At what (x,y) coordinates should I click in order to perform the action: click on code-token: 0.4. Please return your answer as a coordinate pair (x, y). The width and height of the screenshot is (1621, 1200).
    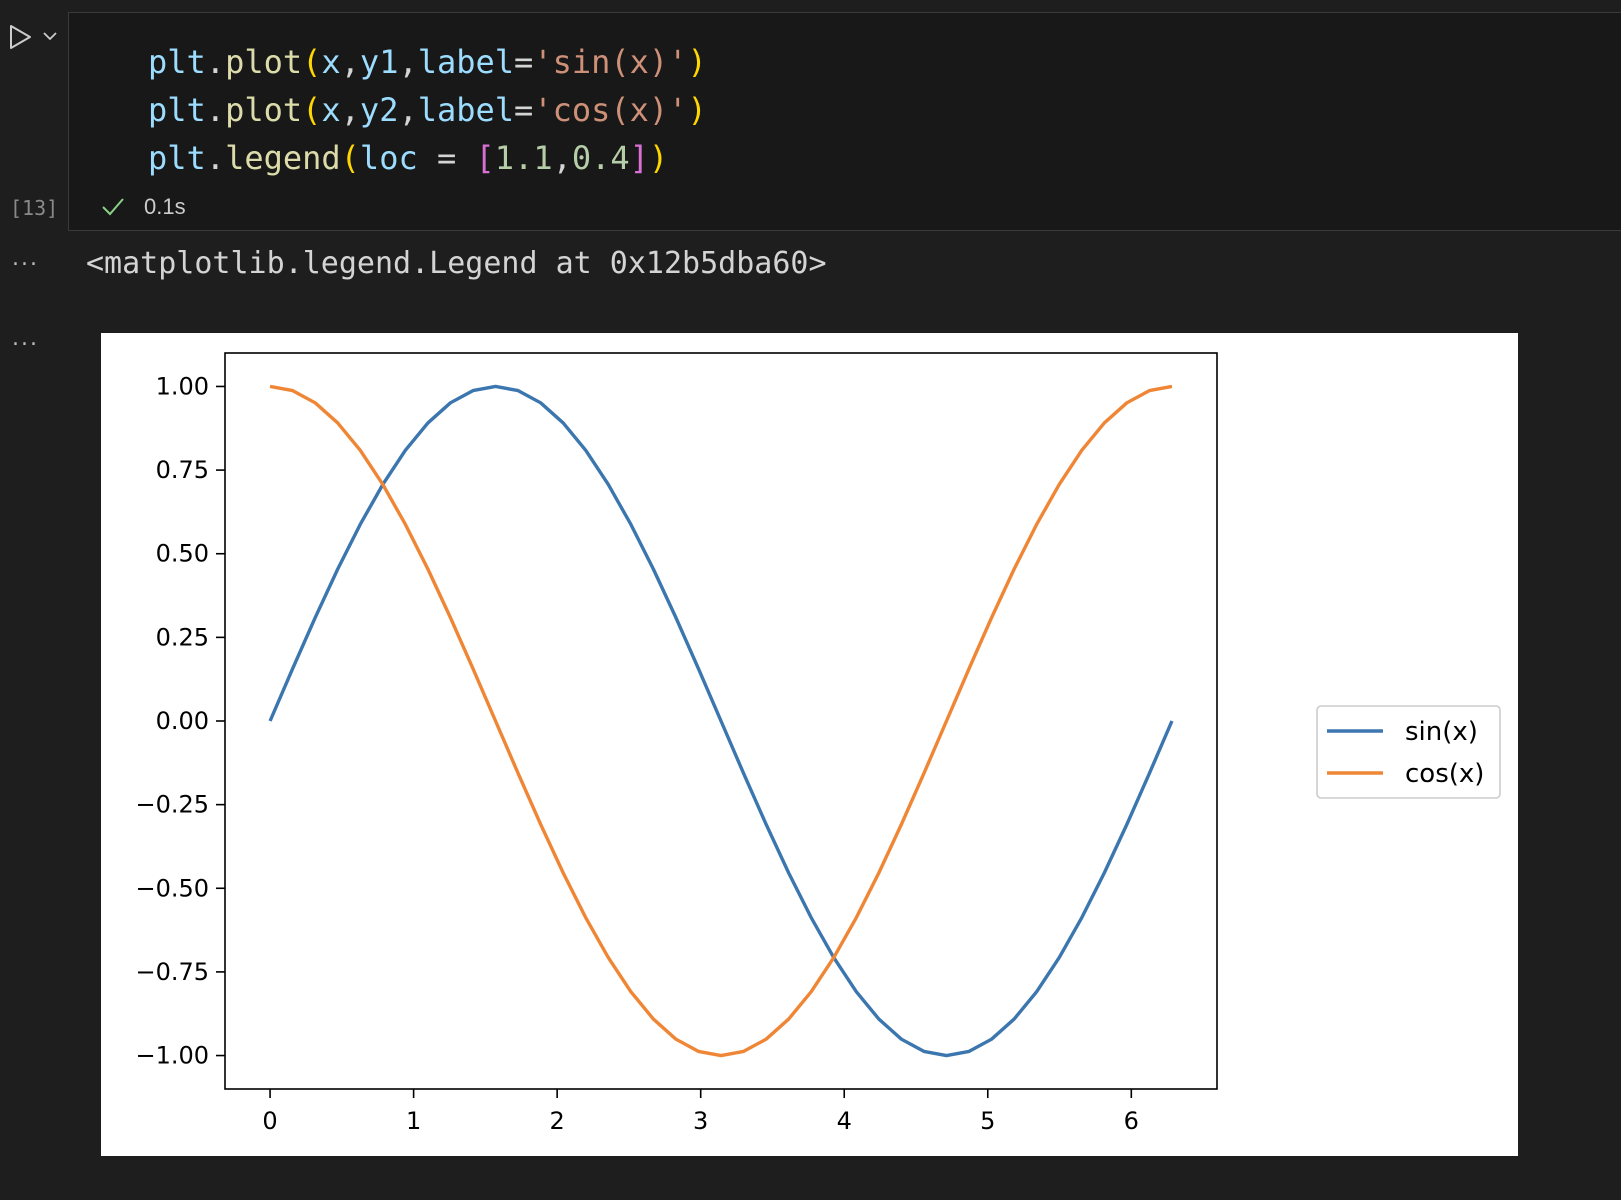
    Looking at the image, I should click on (600, 158).